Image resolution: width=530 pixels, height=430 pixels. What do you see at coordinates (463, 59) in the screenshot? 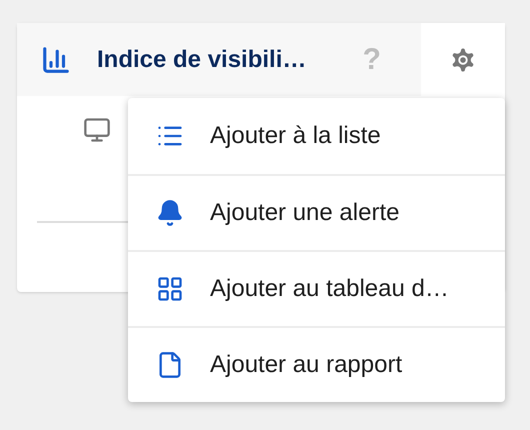
I see `settings-button` at bounding box center [463, 59].